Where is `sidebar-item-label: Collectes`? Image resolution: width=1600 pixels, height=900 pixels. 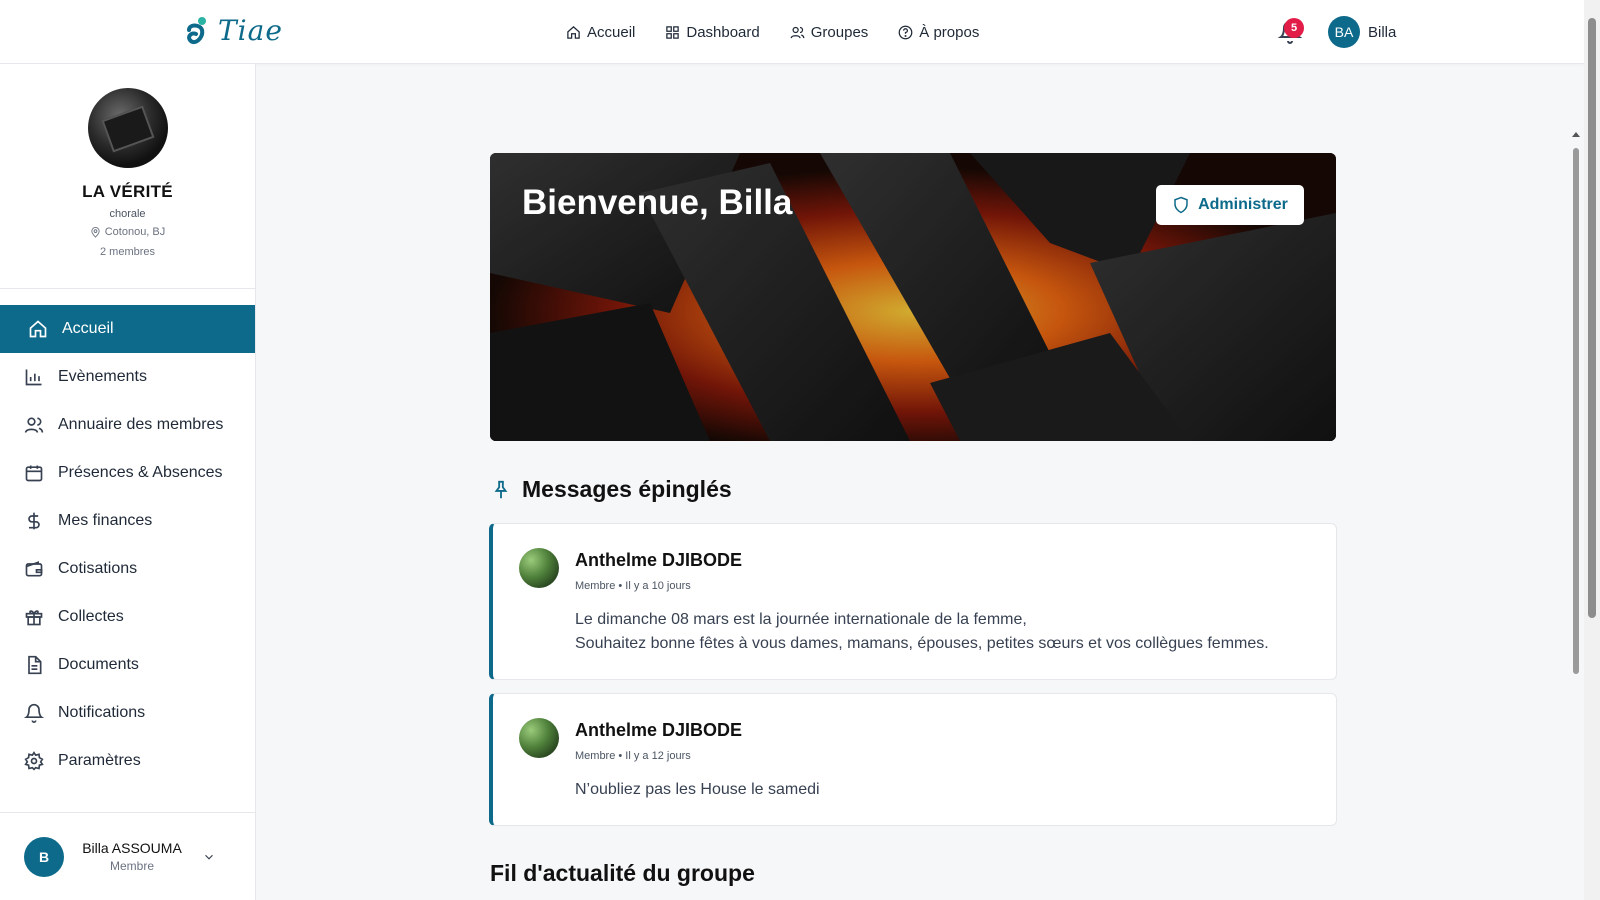
sidebar-item-label: Collectes is located at coordinates (91, 616).